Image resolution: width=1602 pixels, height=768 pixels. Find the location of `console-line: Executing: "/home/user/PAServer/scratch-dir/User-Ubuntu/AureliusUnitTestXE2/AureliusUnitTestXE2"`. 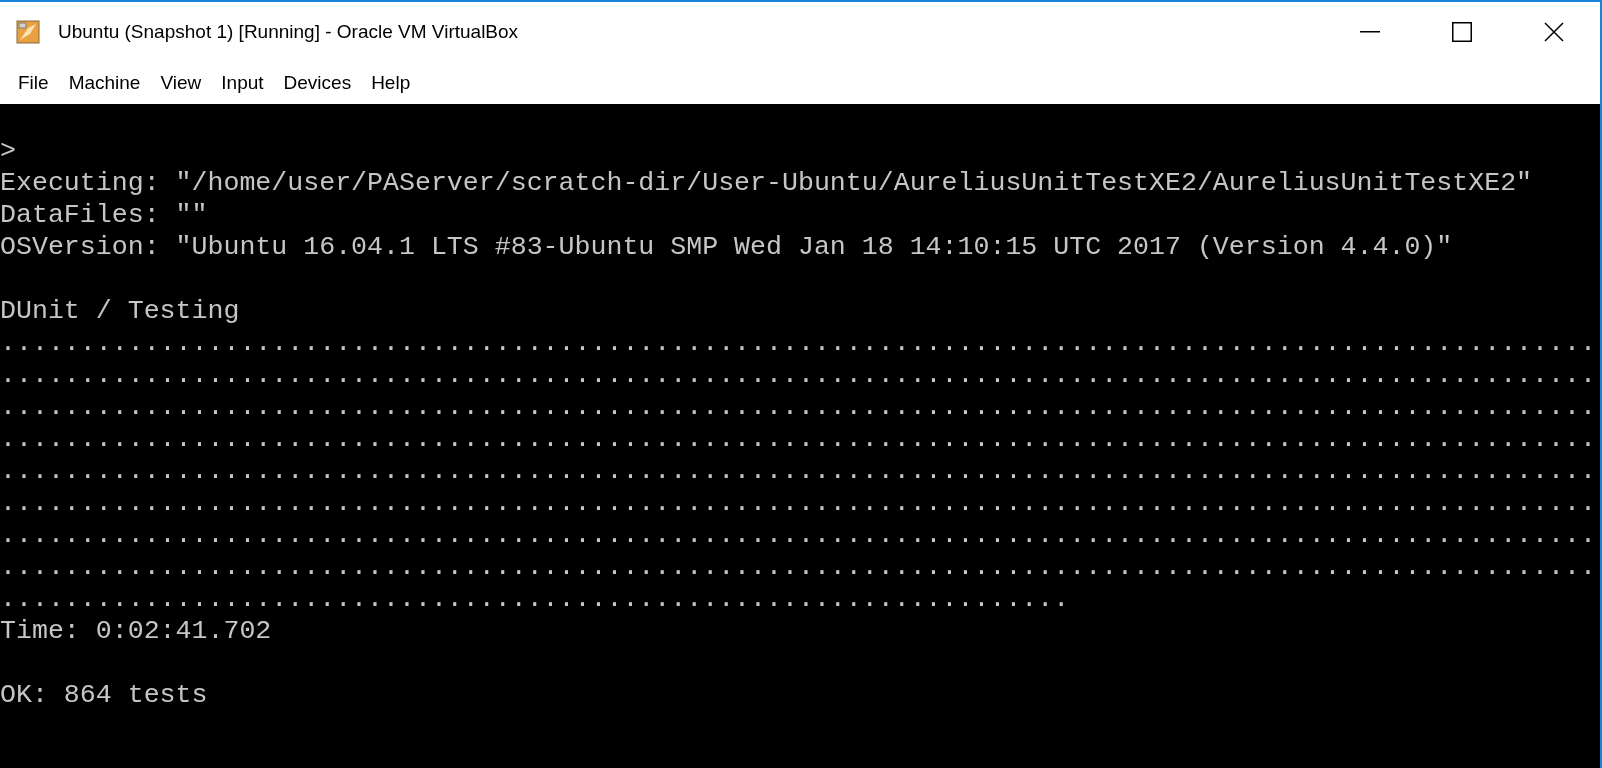

console-line: Executing: "/home/user/PAServer/scratch-dir/User-Ubuntu/AureliusUnitTestXE2/AureliusUnitTestXE2" is located at coordinates (766, 183).